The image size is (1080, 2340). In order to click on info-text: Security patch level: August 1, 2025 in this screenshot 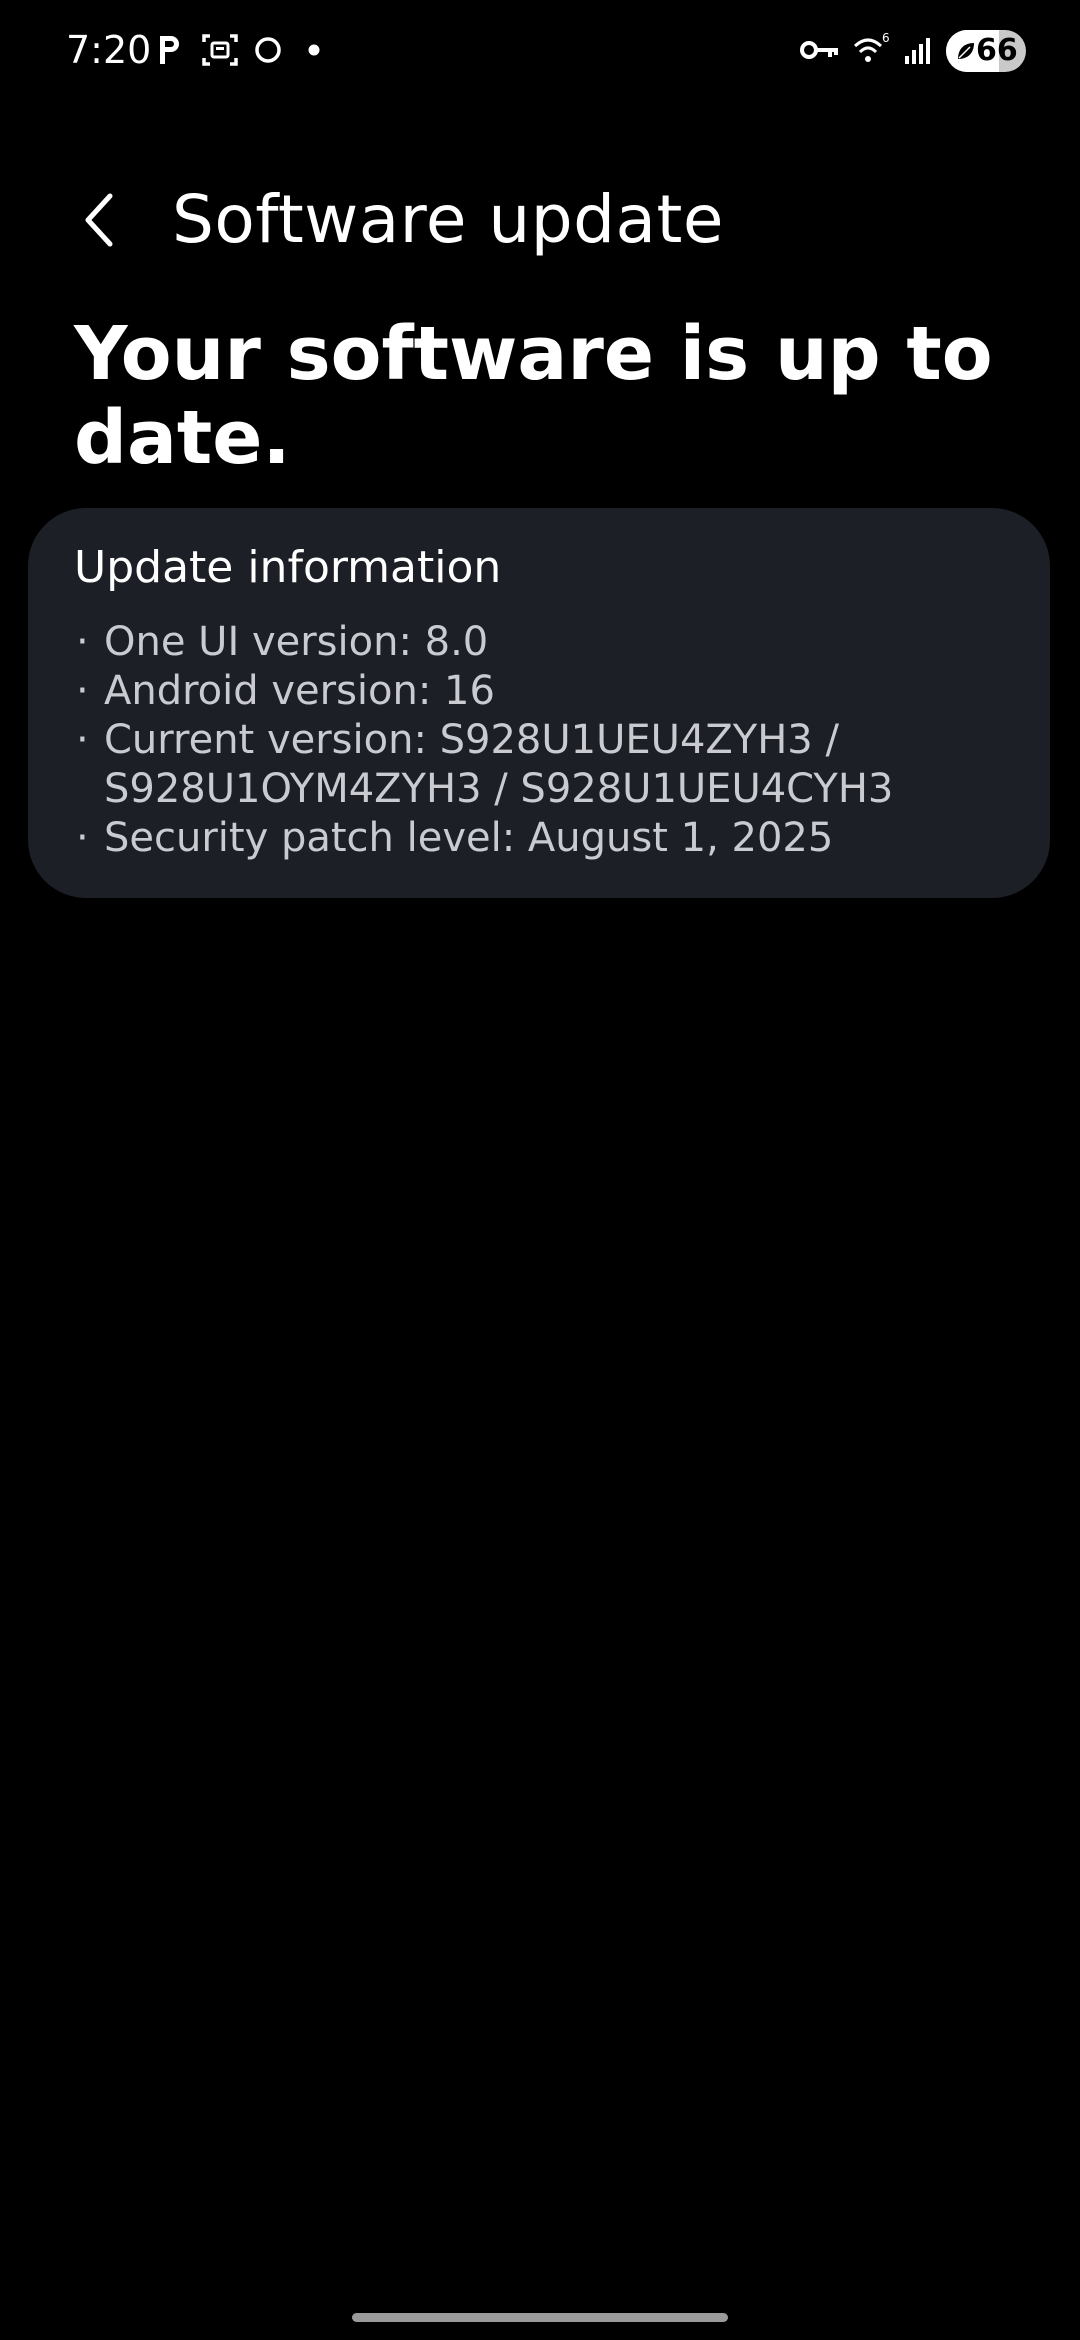, I will do `click(469, 838)`.